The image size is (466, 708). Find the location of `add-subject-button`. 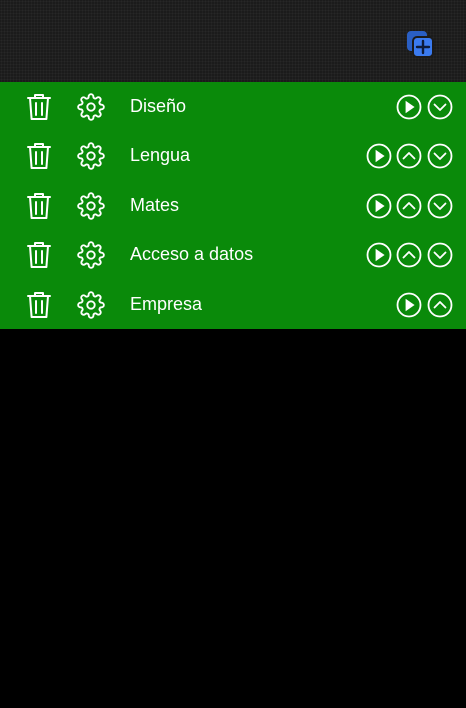

add-subject-button is located at coordinates (420, 44).